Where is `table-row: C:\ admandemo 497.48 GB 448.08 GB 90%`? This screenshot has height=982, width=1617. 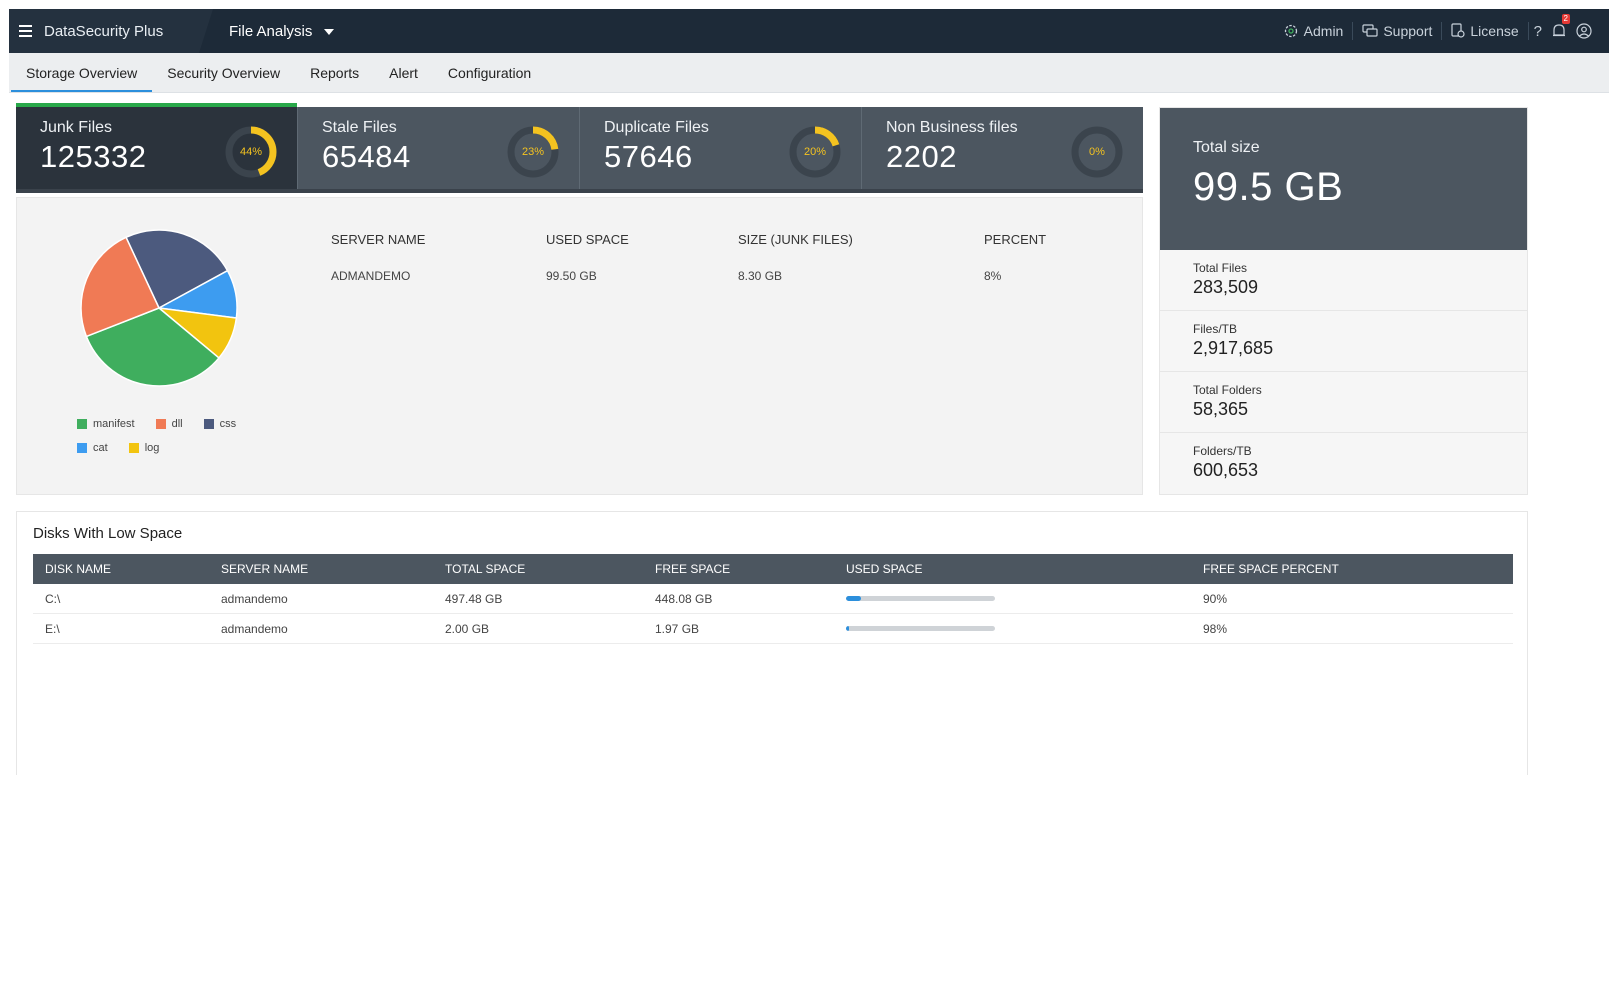
table-row: C:\ admandemo 497.48 GB 448.08 GB 90% is located at coordinates (773, 599).